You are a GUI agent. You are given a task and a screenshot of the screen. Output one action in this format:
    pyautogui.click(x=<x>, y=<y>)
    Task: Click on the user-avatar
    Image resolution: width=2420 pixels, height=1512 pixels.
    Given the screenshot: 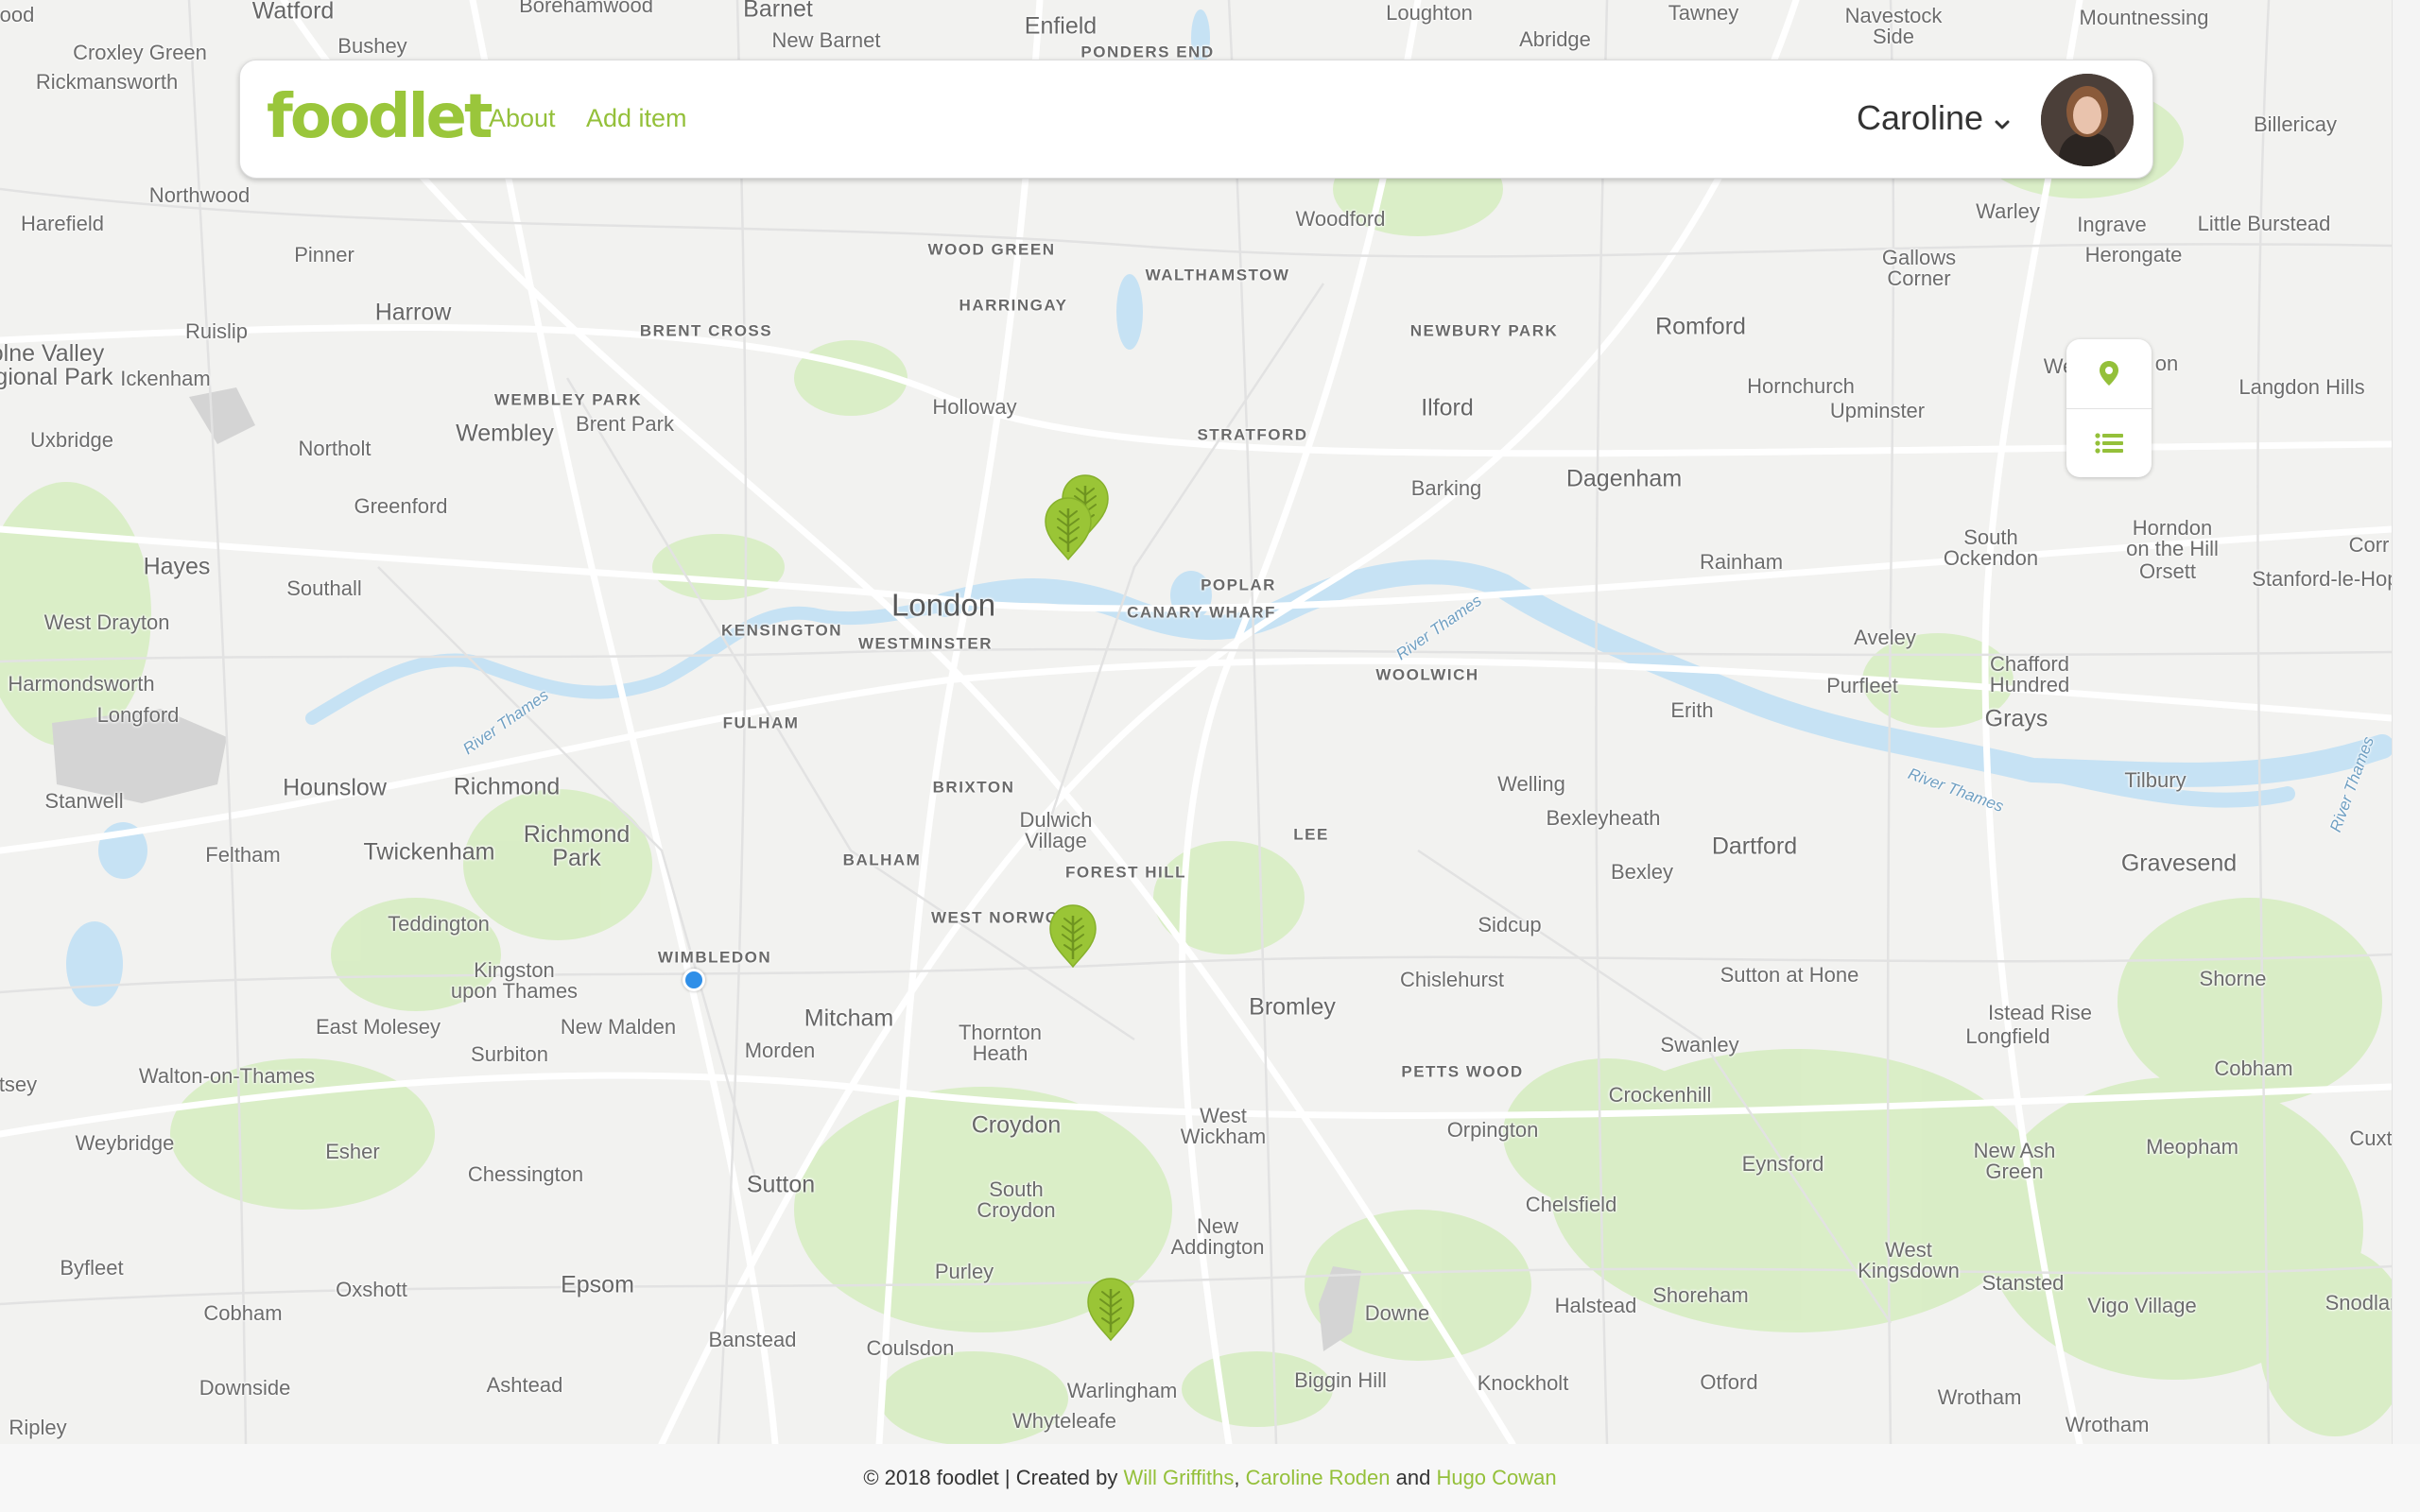 What is the action you would take?
    pyautogui.click(x=2087, y=120)
    